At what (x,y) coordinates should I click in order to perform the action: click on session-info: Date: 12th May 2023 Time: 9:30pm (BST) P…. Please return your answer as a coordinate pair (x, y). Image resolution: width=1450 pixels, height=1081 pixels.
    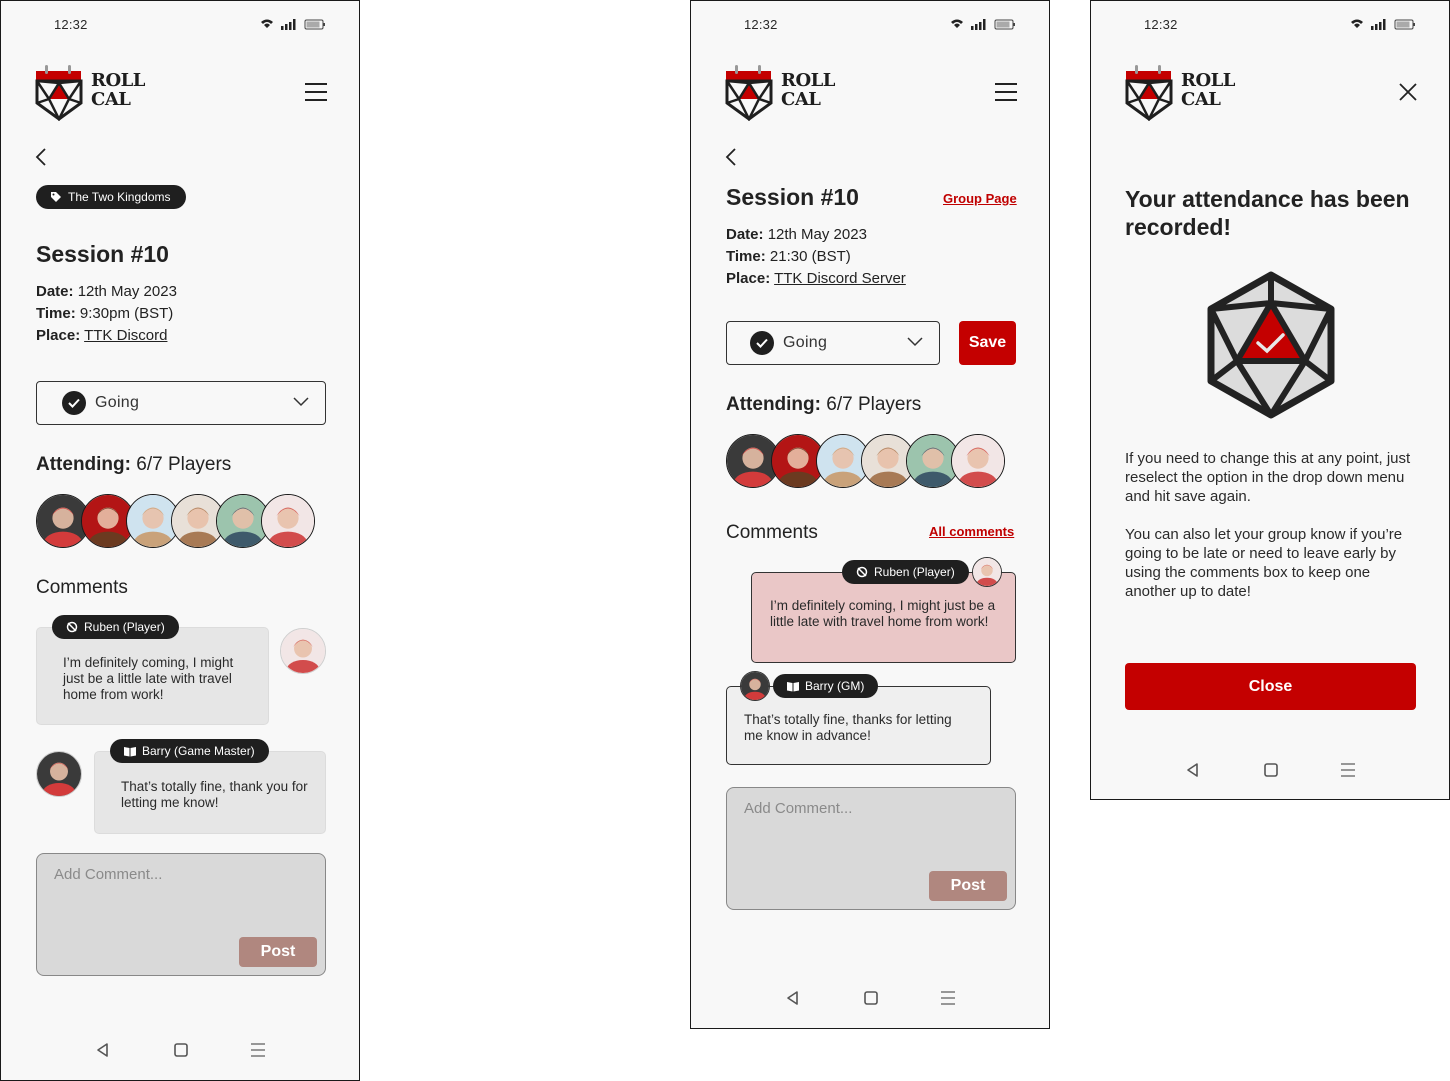
    Looking at the image, I should click on (106, 314).